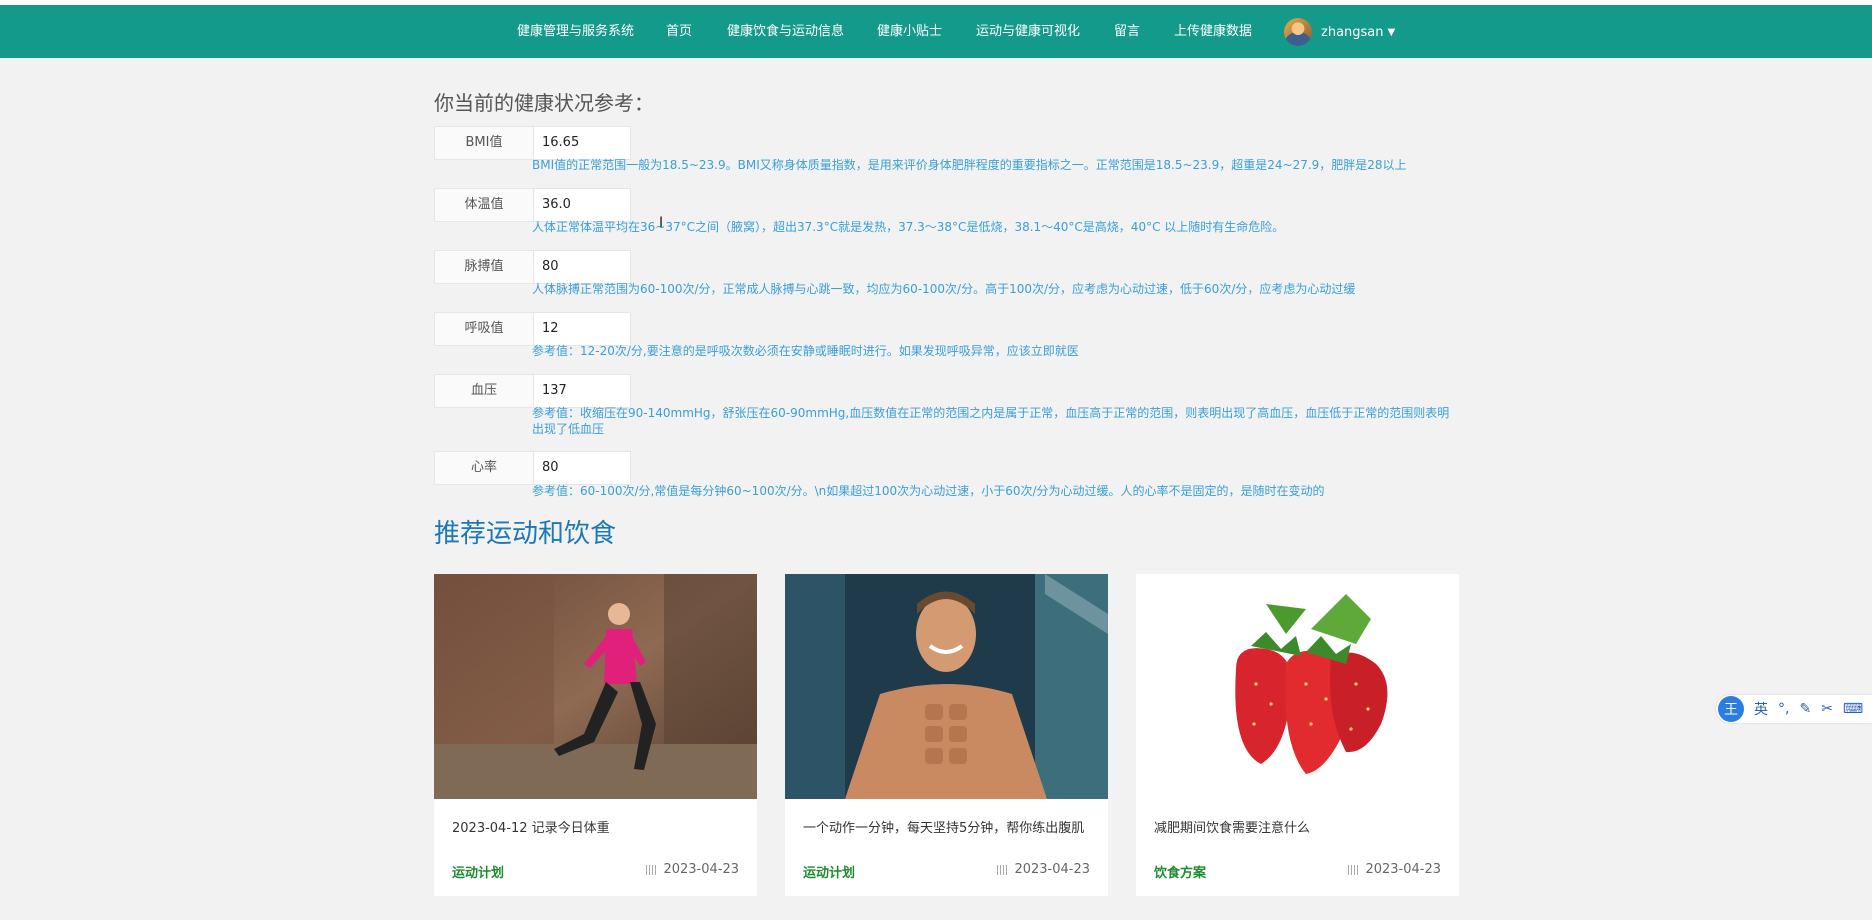 The width and height of the screenshot is (1872, 920). I want to click on health-title: 你当前的健康状况参考：, so click(544, 103).